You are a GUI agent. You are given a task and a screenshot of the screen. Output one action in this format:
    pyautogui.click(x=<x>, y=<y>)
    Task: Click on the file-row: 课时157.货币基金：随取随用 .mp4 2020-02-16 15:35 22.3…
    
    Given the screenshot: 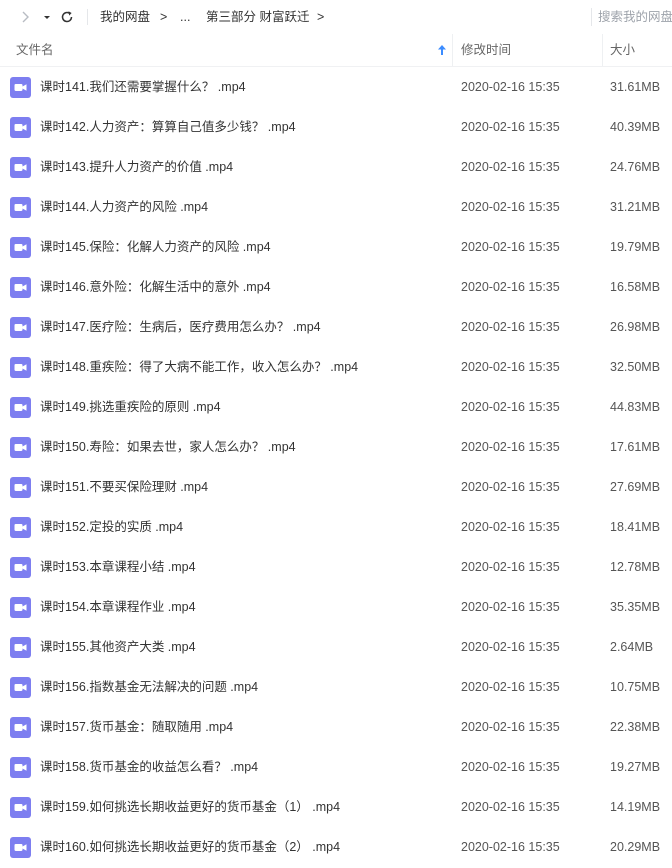 What is the action you would take?
    pyautogui.click(x=336, y=727)
    